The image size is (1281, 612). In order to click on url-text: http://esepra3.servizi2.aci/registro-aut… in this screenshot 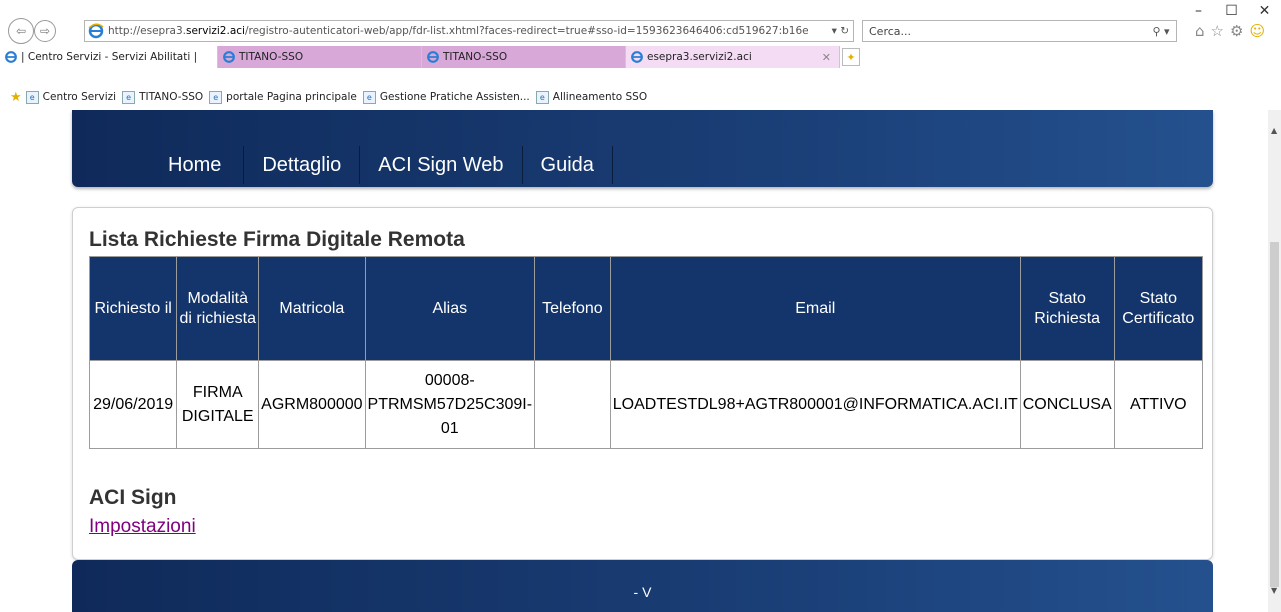, I will do `click(458, 31)`.